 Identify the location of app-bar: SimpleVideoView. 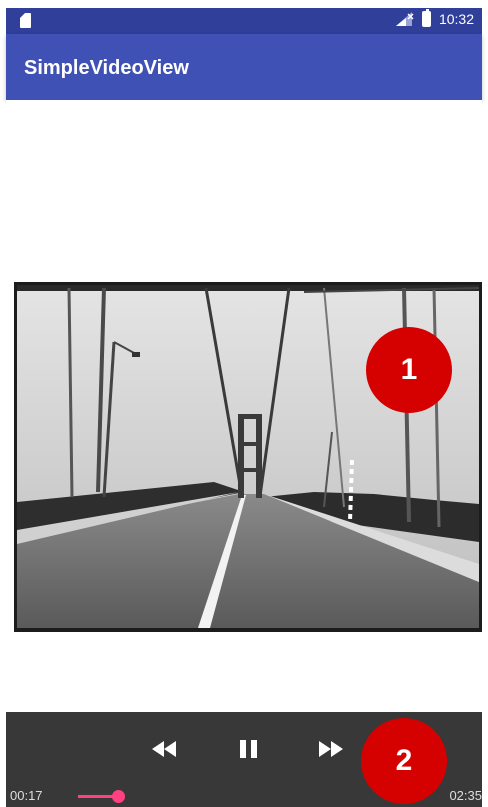
(244, 67).